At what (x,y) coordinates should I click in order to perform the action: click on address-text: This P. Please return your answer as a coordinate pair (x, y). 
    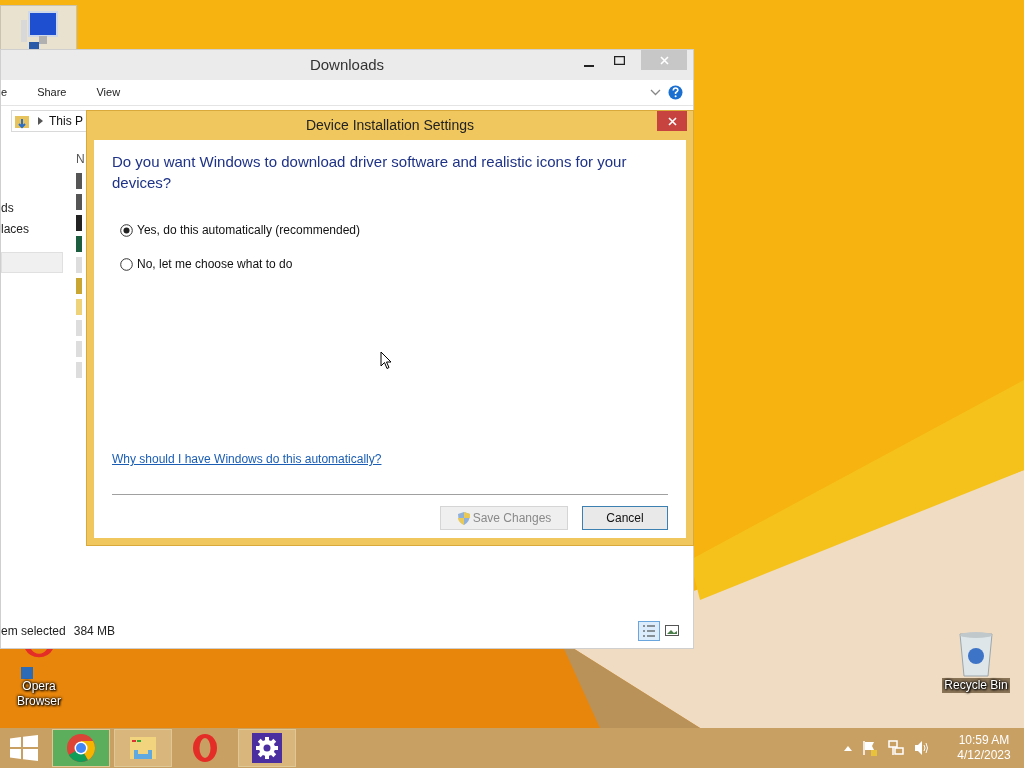
    Looking at the image, I should click on (66, 121).